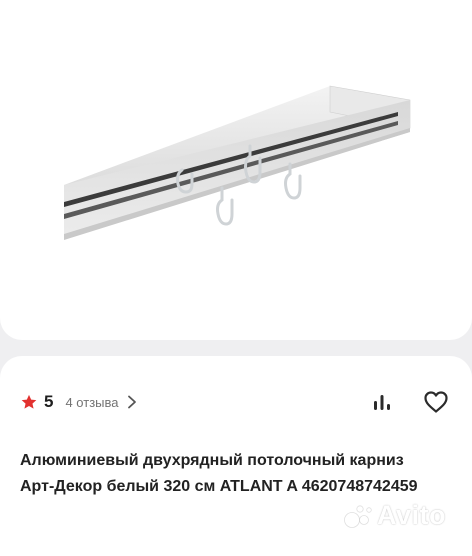 The image size is (472, 556). What do you see at coordinates (409, 402) in the screenshot?
I see `product-actions` at bounding box center [409, 402].